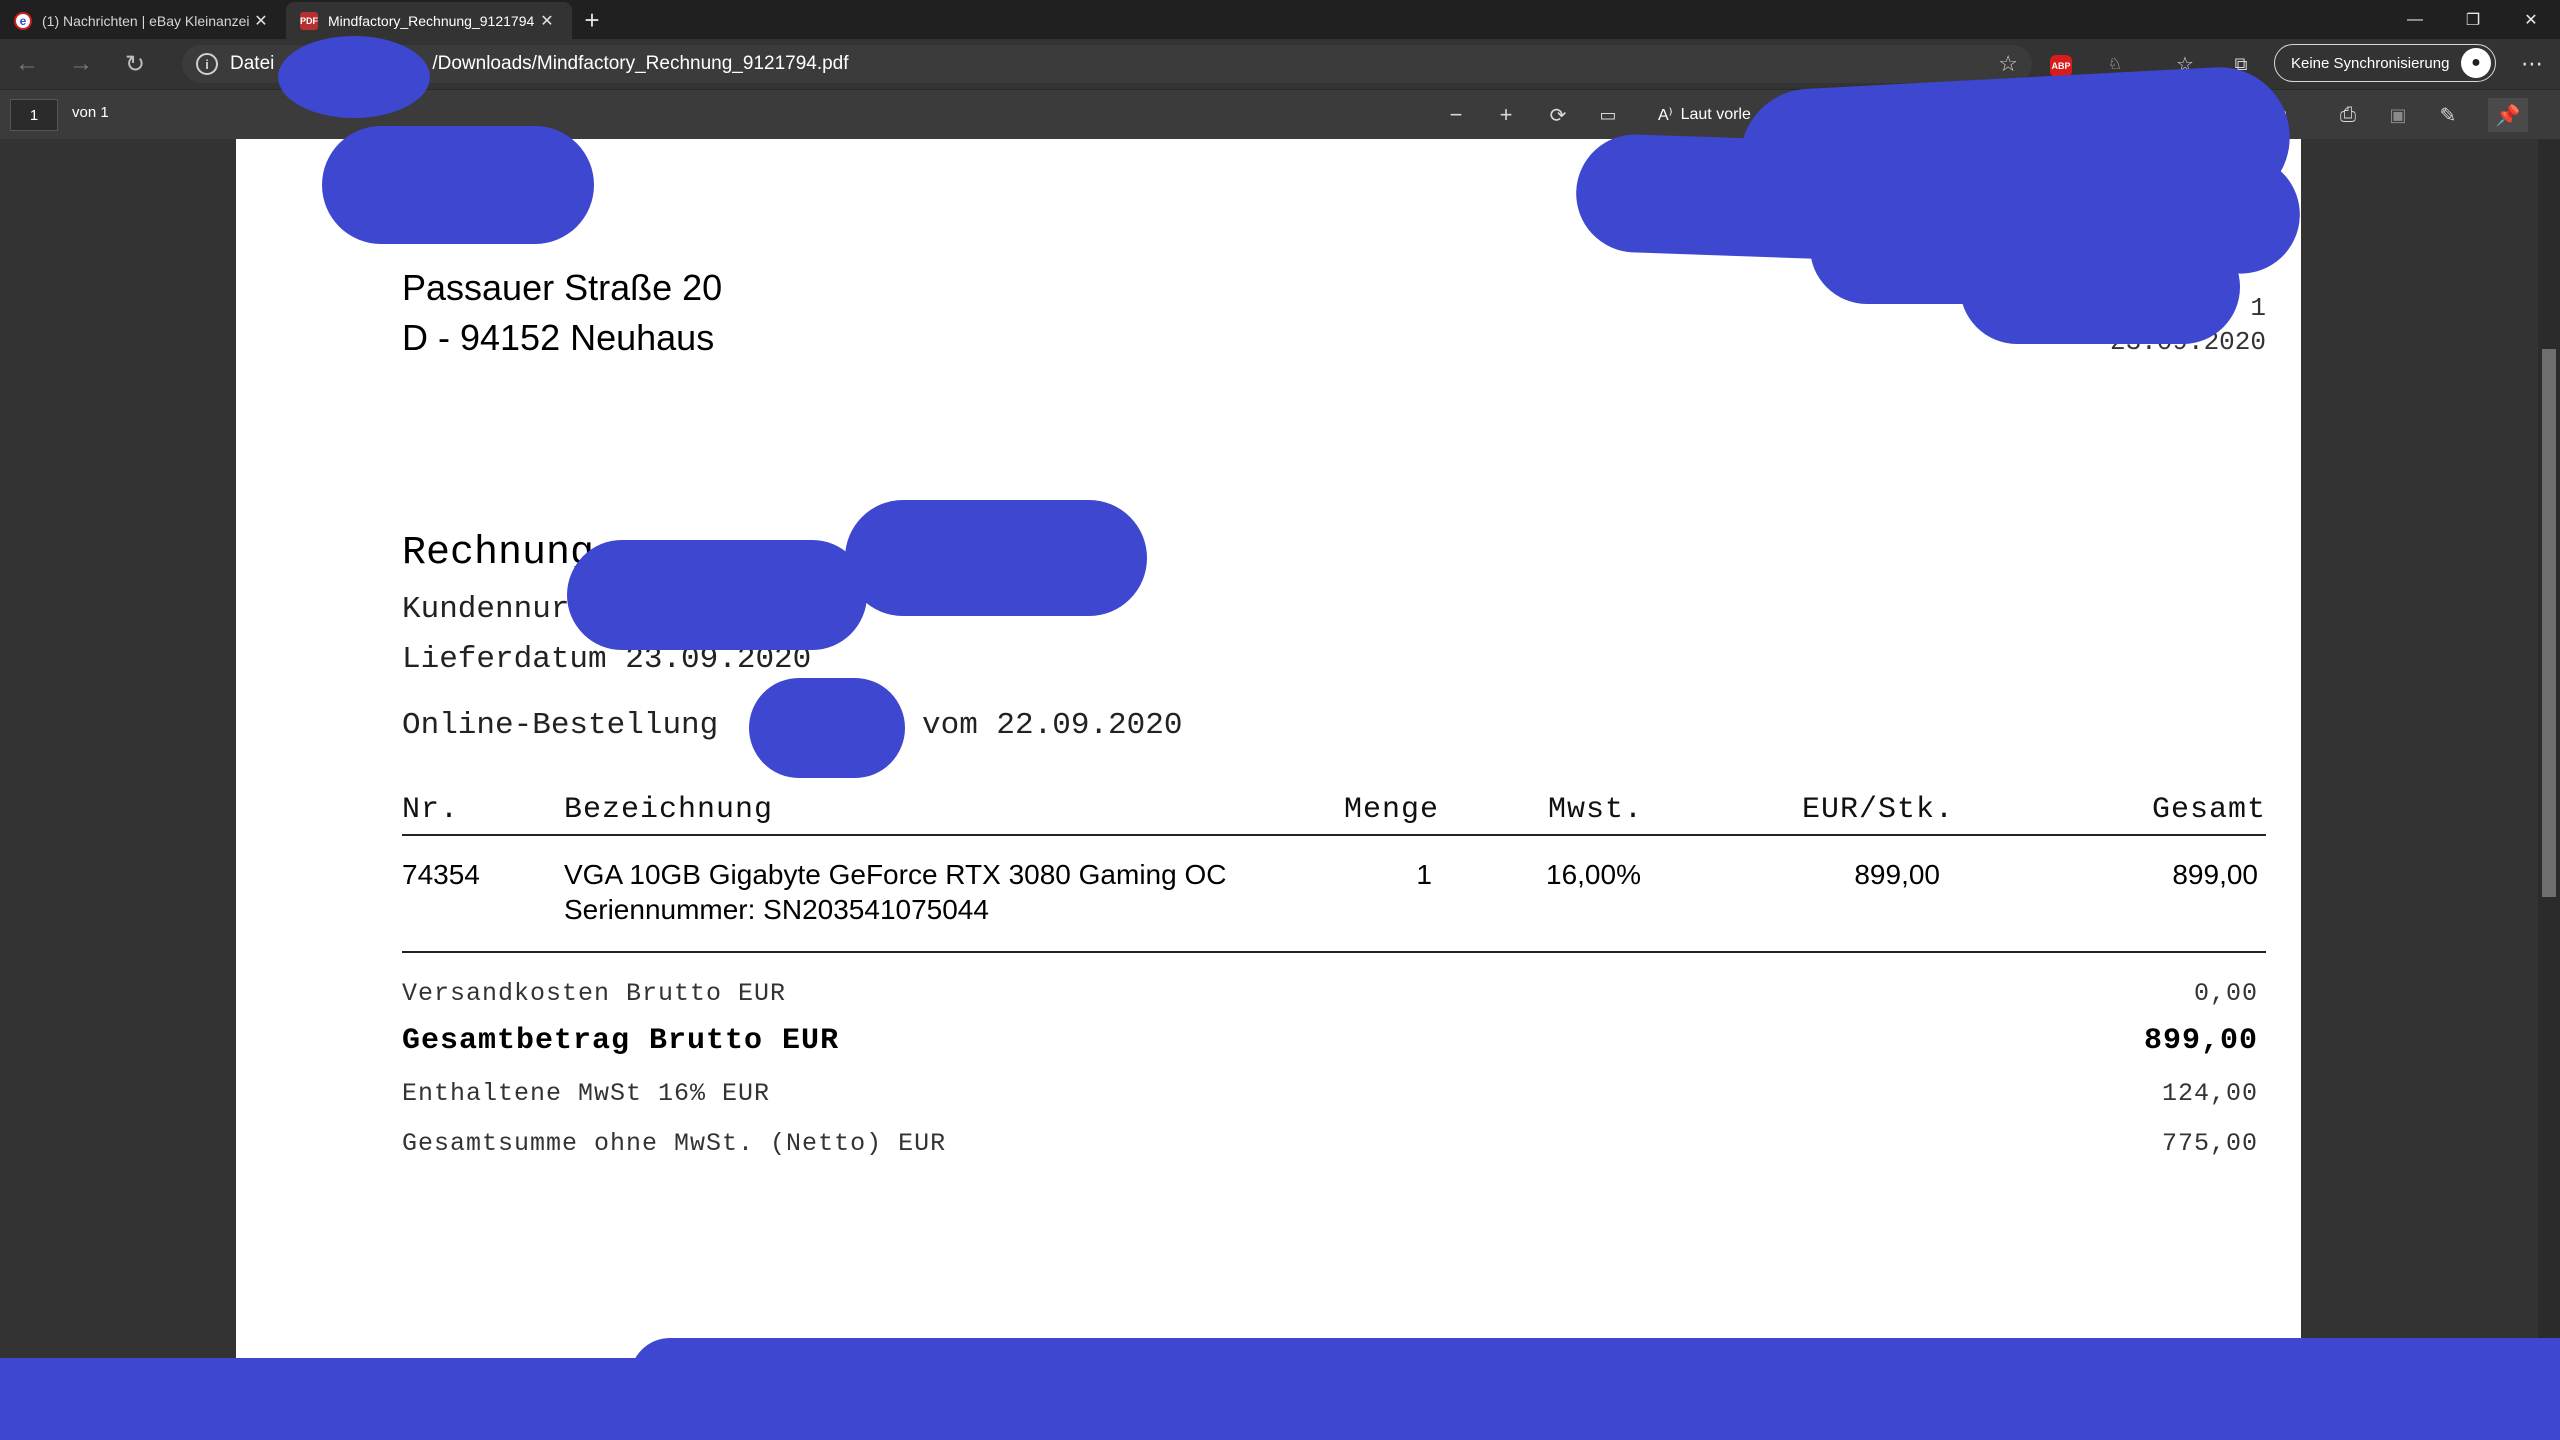  I want to click on invoice-title: Rechnung, so click(498, 553).